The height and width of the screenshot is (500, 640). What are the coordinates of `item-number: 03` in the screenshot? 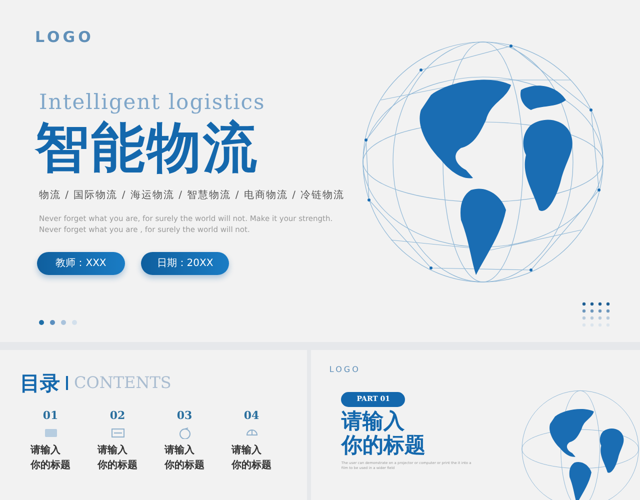 It's located at (184, 416).